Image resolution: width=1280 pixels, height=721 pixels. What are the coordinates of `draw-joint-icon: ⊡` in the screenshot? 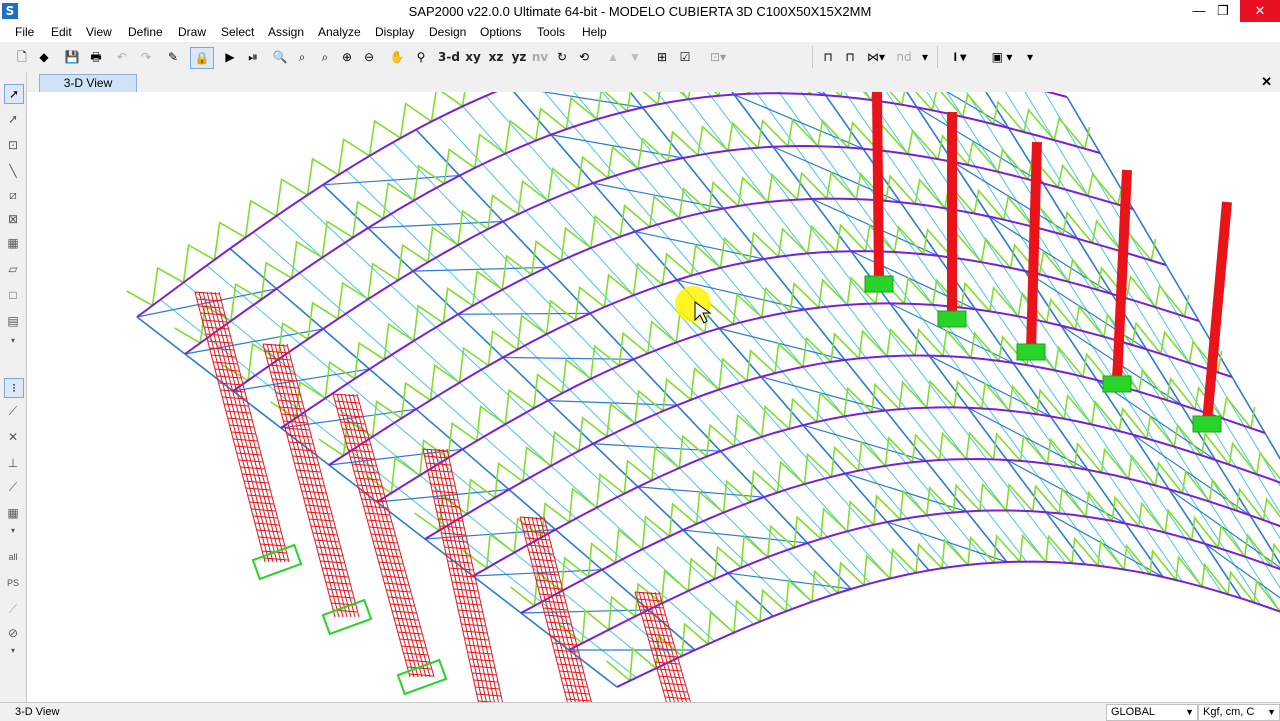 It's located at (13, 145).